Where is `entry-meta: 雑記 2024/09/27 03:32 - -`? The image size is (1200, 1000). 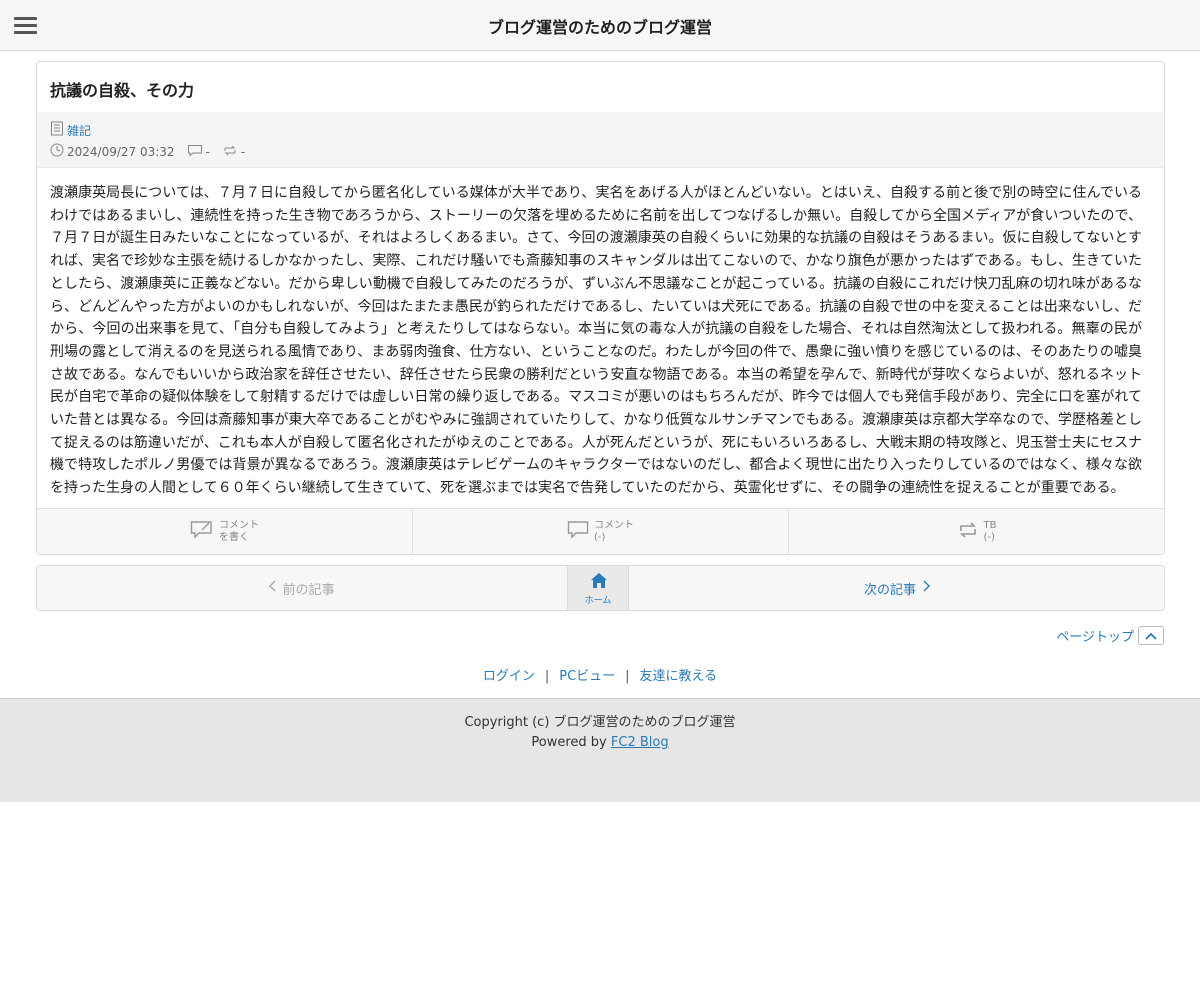
entry-meta: 雑記 2024/09/27 03:32 - - is located at coordinates (600, 140).